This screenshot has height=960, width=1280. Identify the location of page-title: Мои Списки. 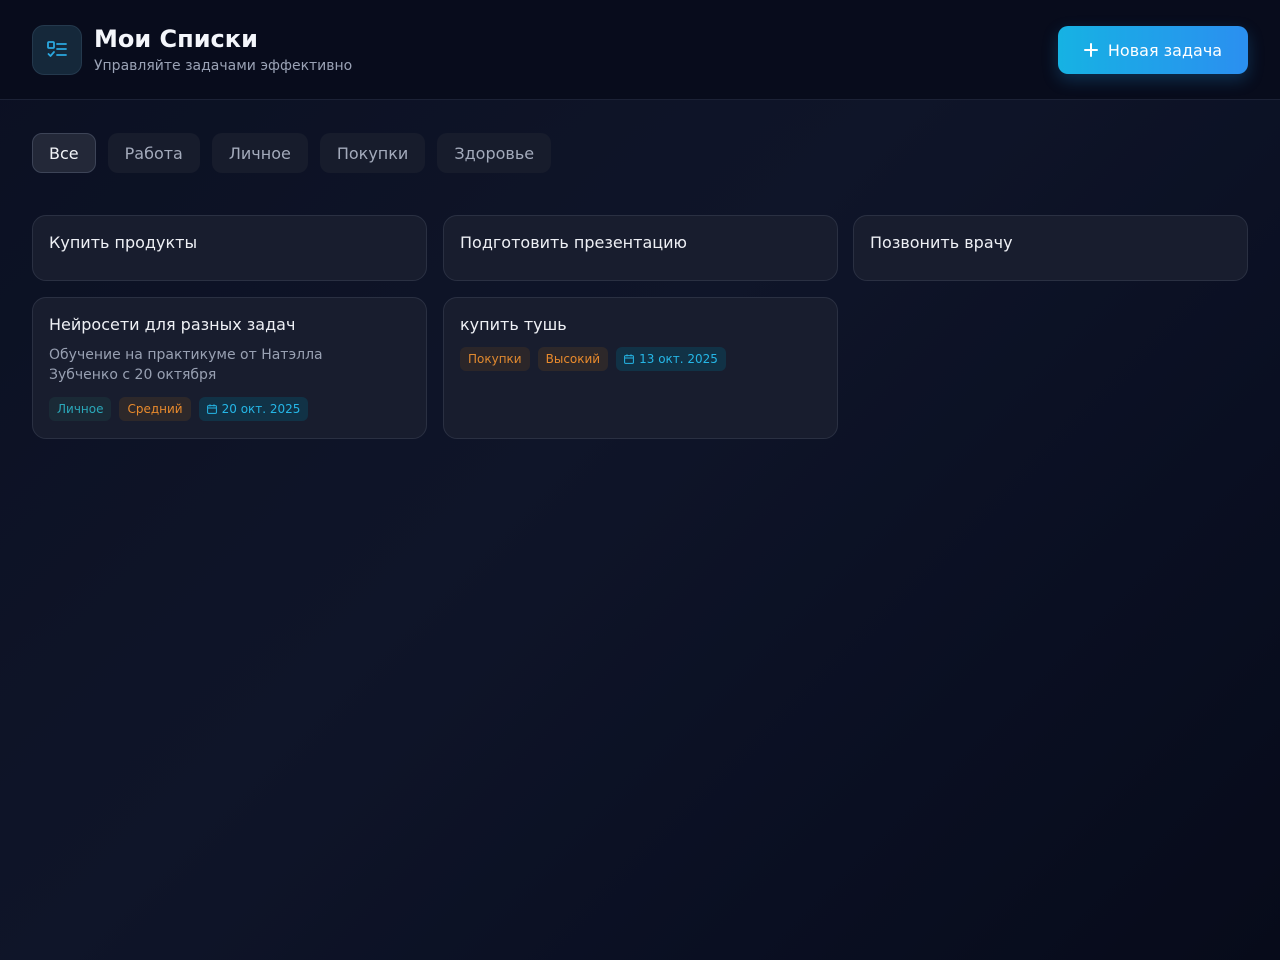
(176, 39).